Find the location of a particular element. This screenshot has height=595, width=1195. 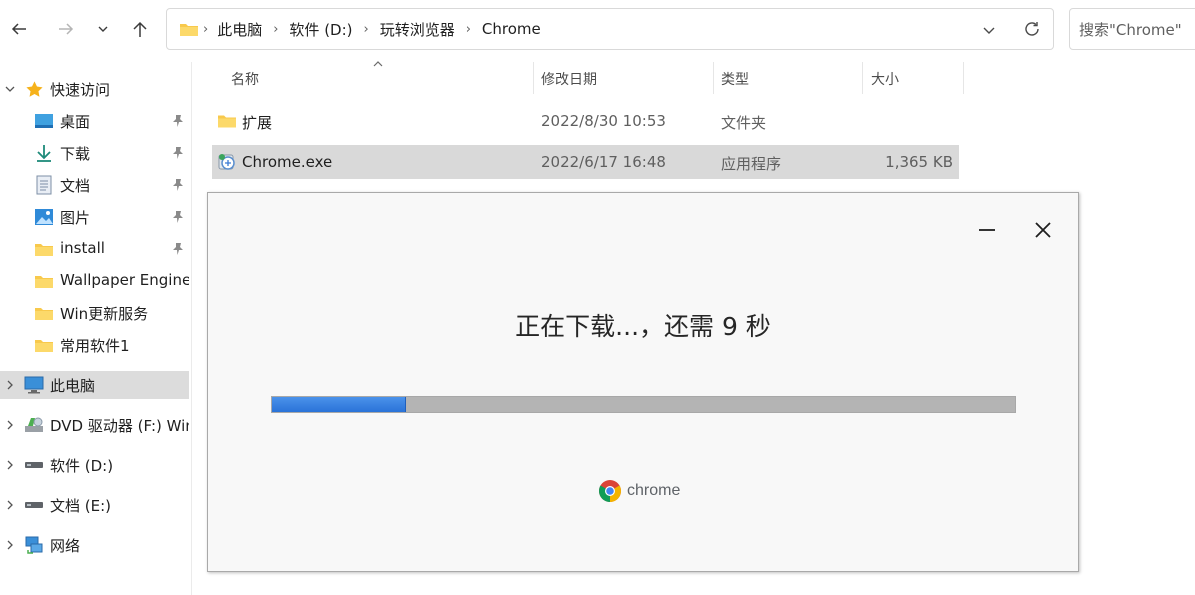

download-progress-bar is located at coordinates (643, 404).